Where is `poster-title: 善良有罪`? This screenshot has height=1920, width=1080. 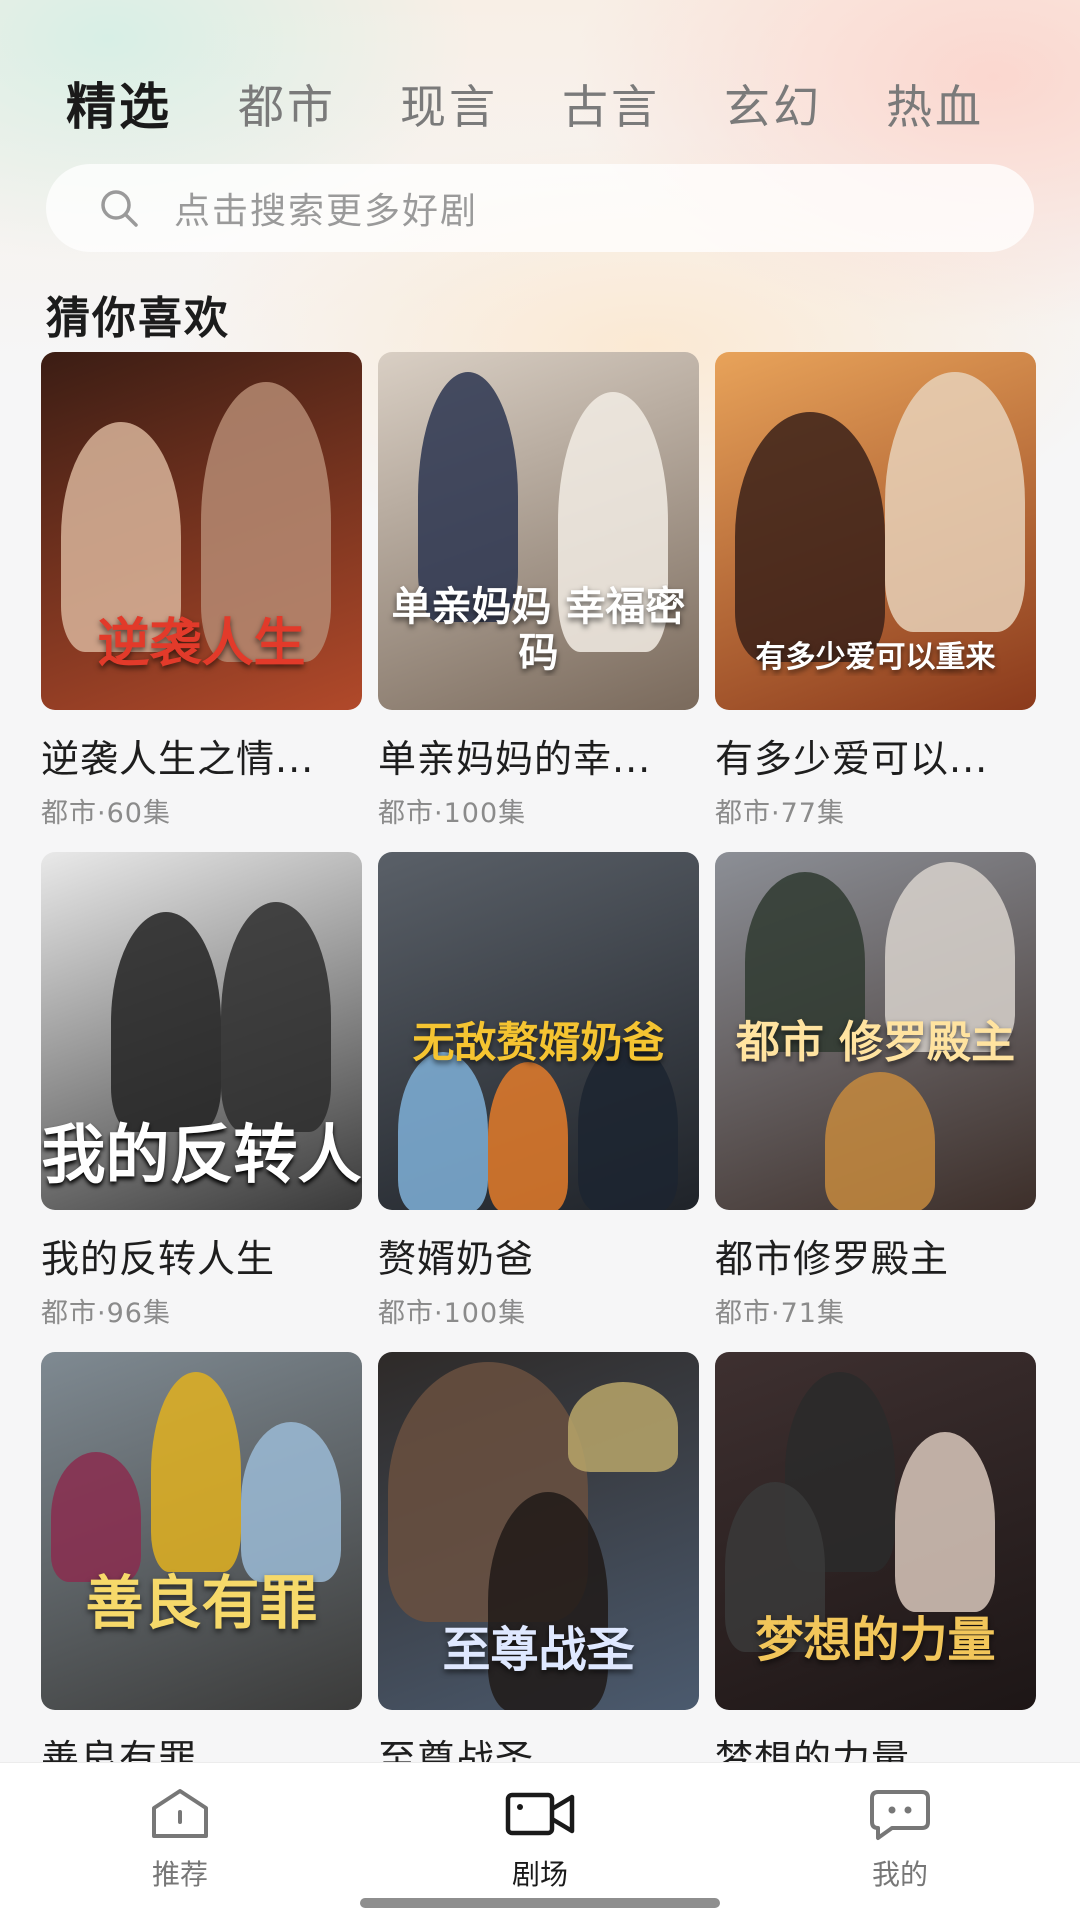
poster-title: 善良有罪 is located at coordinates (201, 1603).